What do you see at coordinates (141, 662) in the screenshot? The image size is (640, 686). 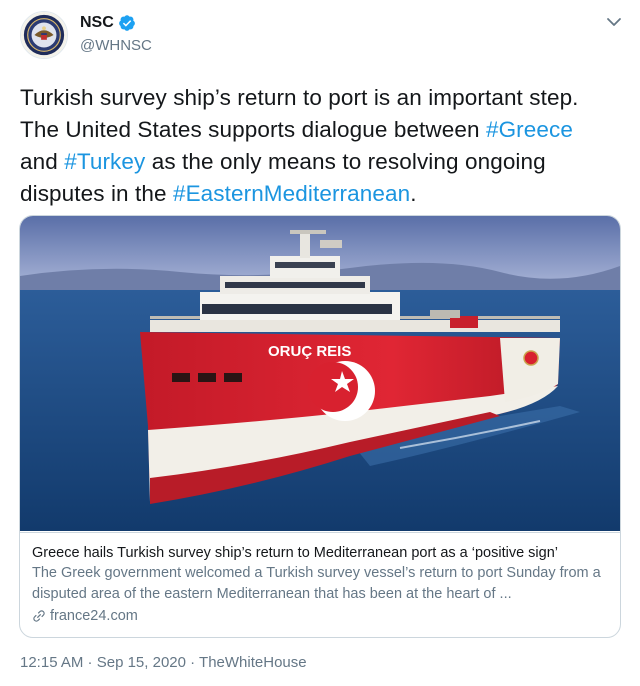 I see `tweet-date: Sep 15, 2020` at bounding box center [141, 662].